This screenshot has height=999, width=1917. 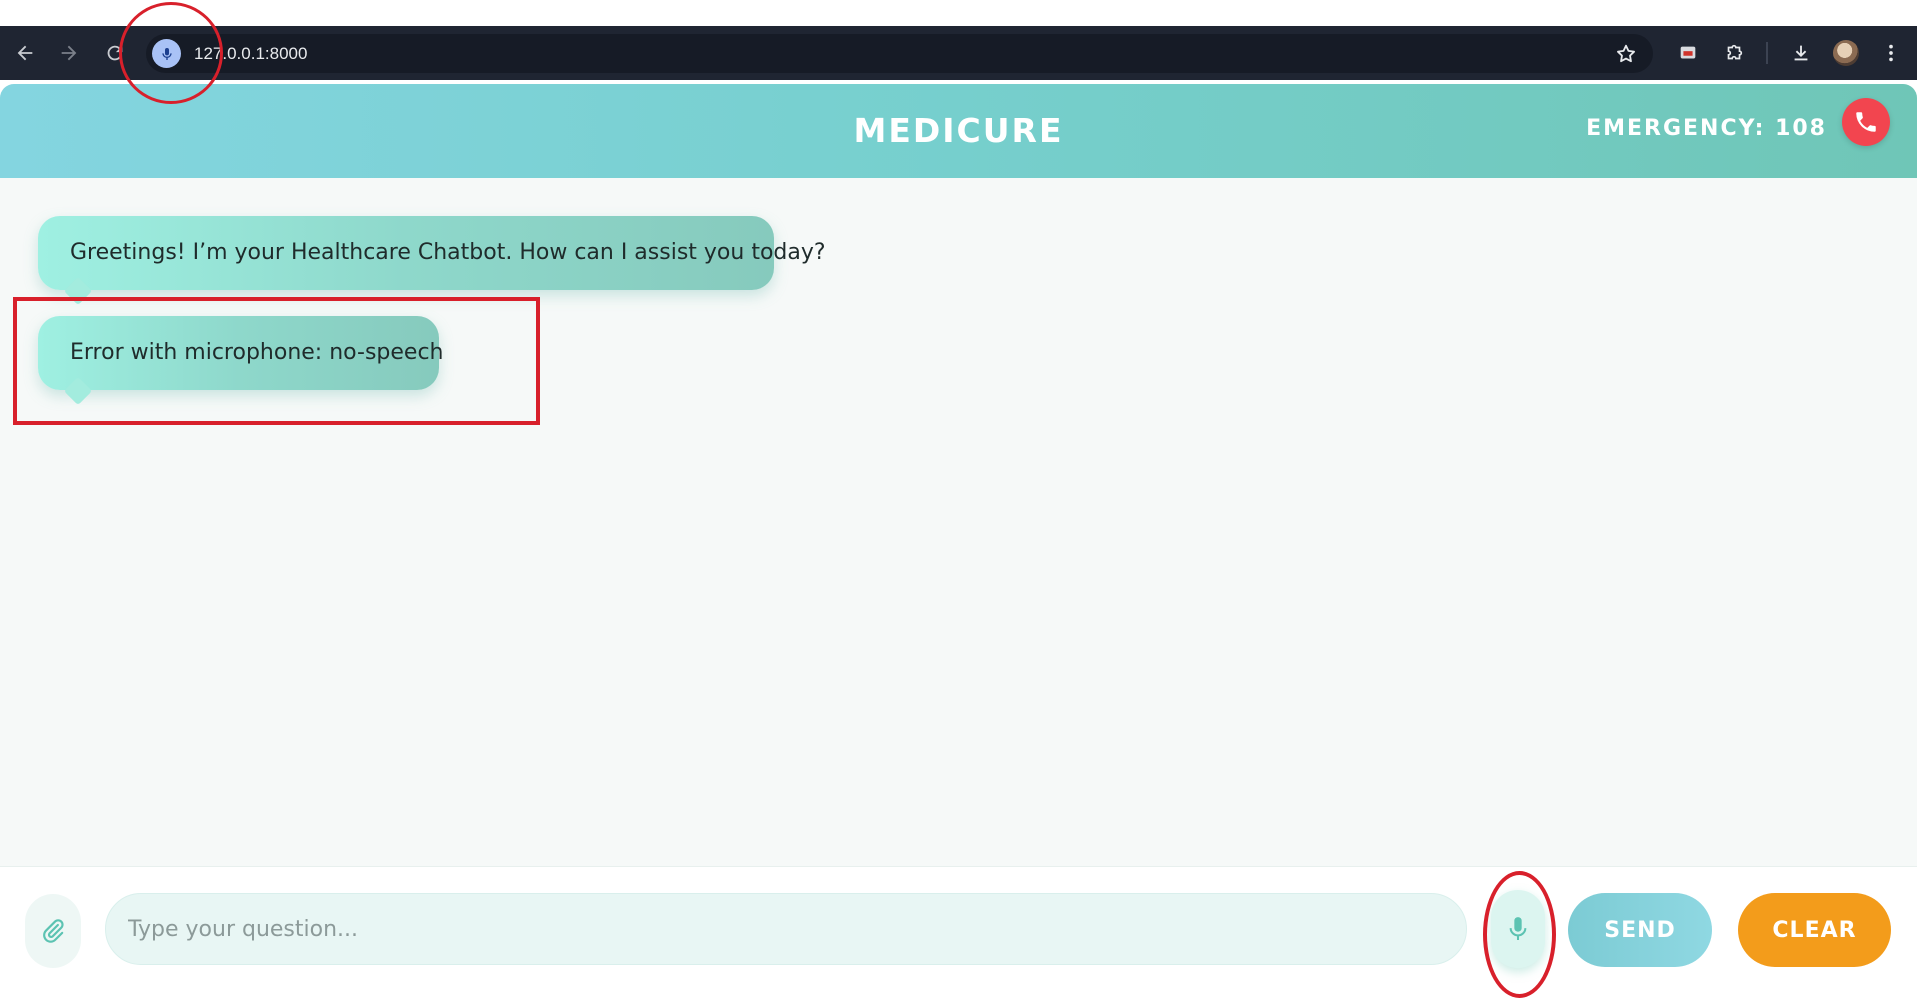 I want to click on extensions-icon, so click(x=1734, y=53).